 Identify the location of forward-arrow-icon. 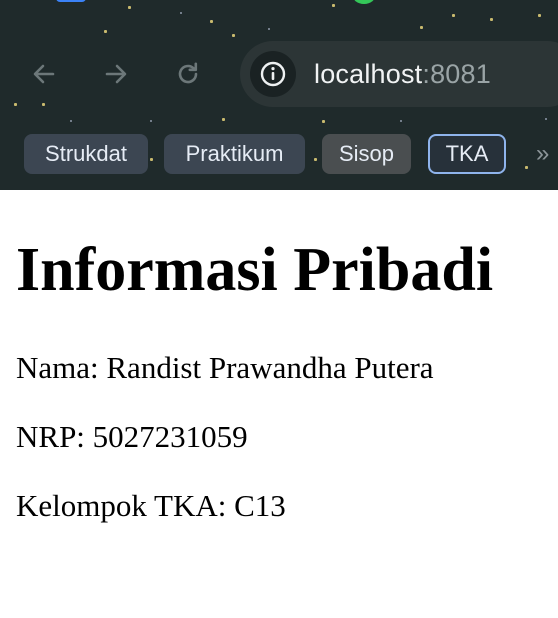
(116, 74).